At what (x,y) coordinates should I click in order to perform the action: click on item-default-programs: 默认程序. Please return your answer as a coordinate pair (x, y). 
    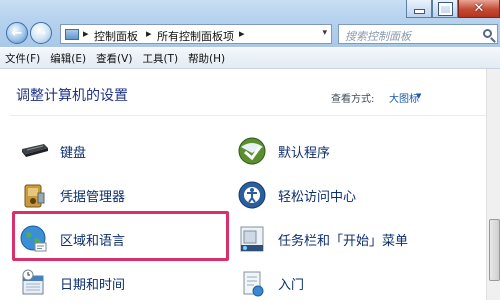
    Looking at the image, I should click on (283, 151).